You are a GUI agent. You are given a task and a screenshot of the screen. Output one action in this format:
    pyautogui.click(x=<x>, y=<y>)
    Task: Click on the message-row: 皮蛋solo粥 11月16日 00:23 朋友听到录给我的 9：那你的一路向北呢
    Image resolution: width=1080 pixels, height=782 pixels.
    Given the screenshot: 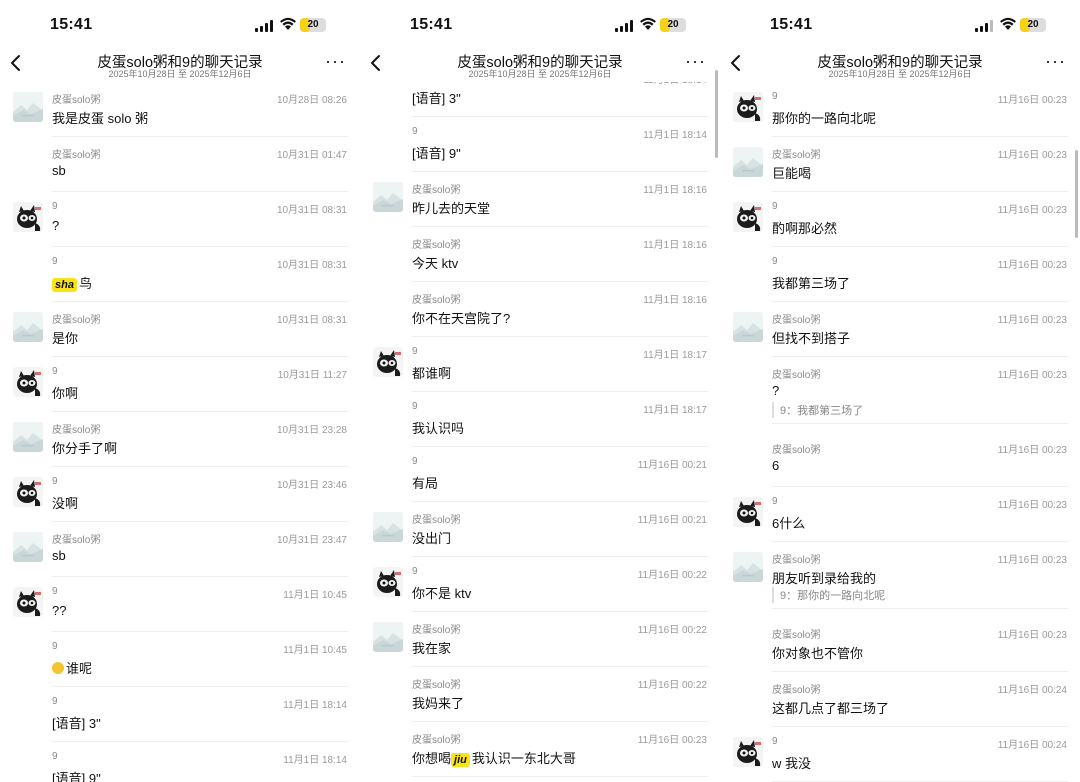 What is the action you would take?
    pyautogui.click(x=900, y=575)
    